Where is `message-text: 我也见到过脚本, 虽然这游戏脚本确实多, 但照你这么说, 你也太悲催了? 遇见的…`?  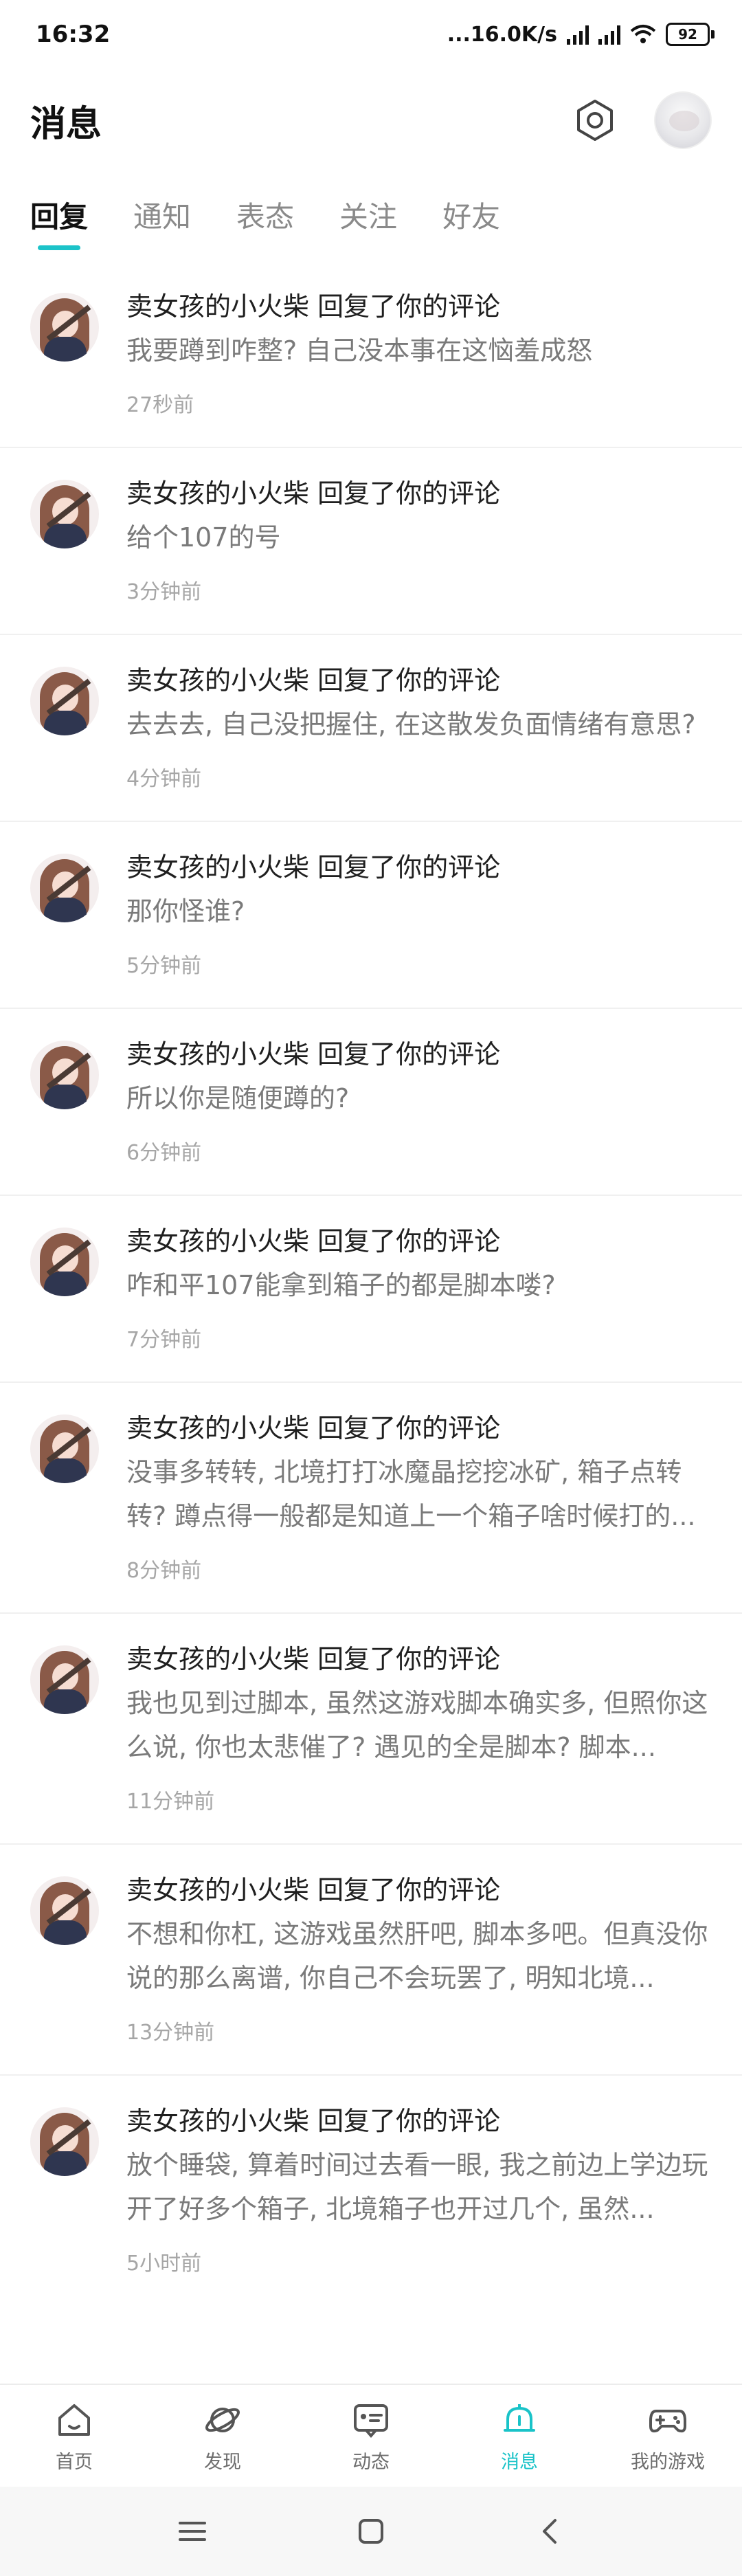 message-text: 我也见到过脚本, 虽然这游戏脚本确实多, 但照你这么说, 你也太悲催了? 遇见的… is located at coordinates (417, 1725).